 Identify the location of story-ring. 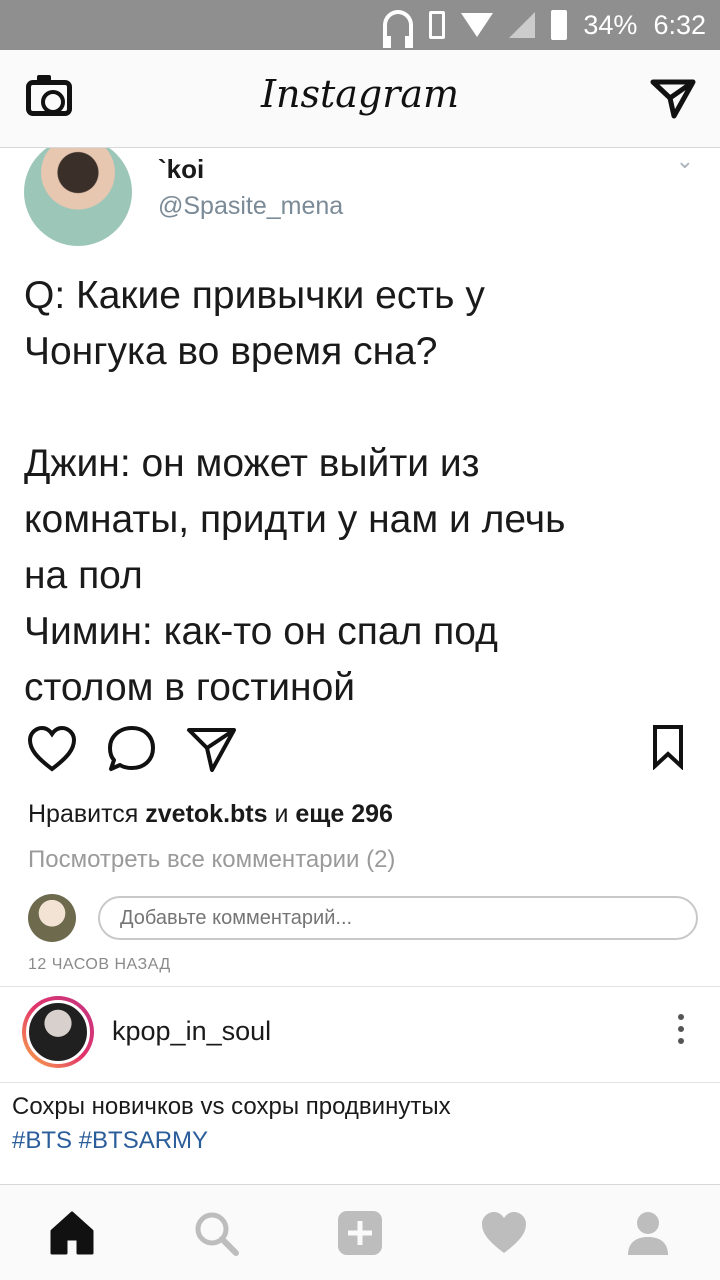
(58, 1032).